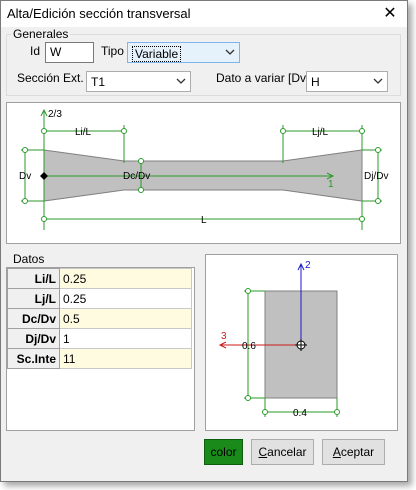 The height and width of the screenshot is (490, 416). I want to click on cancel-button: Cancelar, so click(282, 452).